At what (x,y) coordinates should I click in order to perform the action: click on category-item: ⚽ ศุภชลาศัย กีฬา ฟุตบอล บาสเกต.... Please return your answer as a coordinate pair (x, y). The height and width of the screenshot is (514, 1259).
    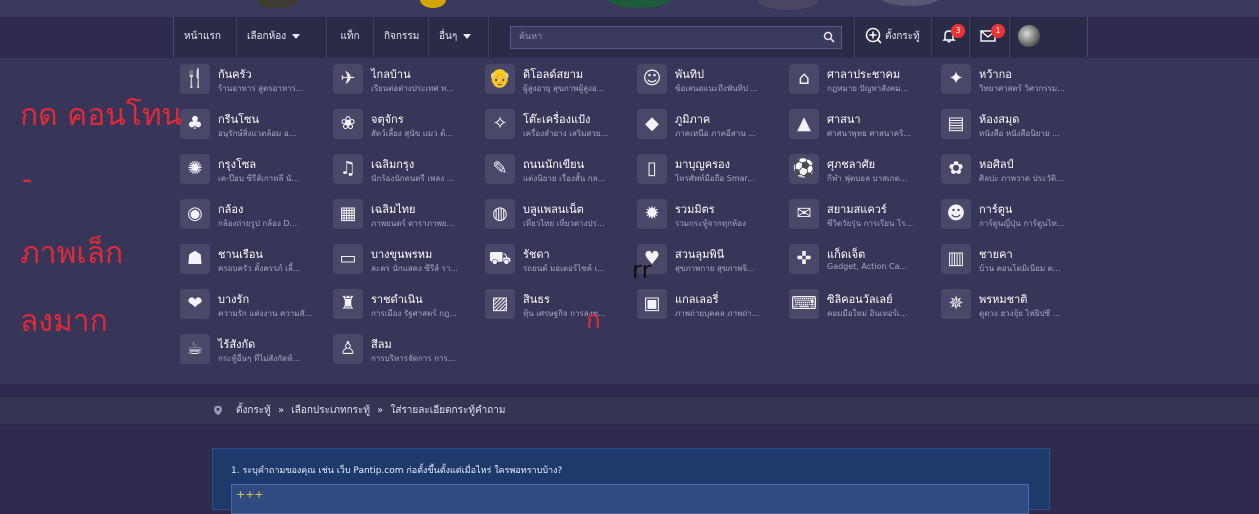
    Looking at the image, I should click on (864, 169).